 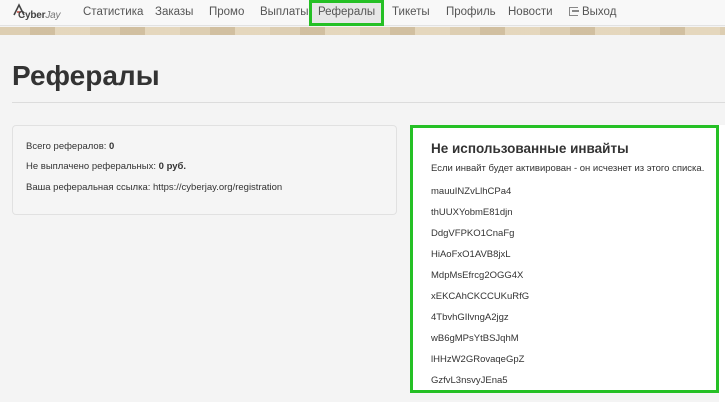 What do you see at coordinates (70, 146) in the screenshot?
I see `total-referrals: Всего рефералов: 0` at bounding box center [70, 146].